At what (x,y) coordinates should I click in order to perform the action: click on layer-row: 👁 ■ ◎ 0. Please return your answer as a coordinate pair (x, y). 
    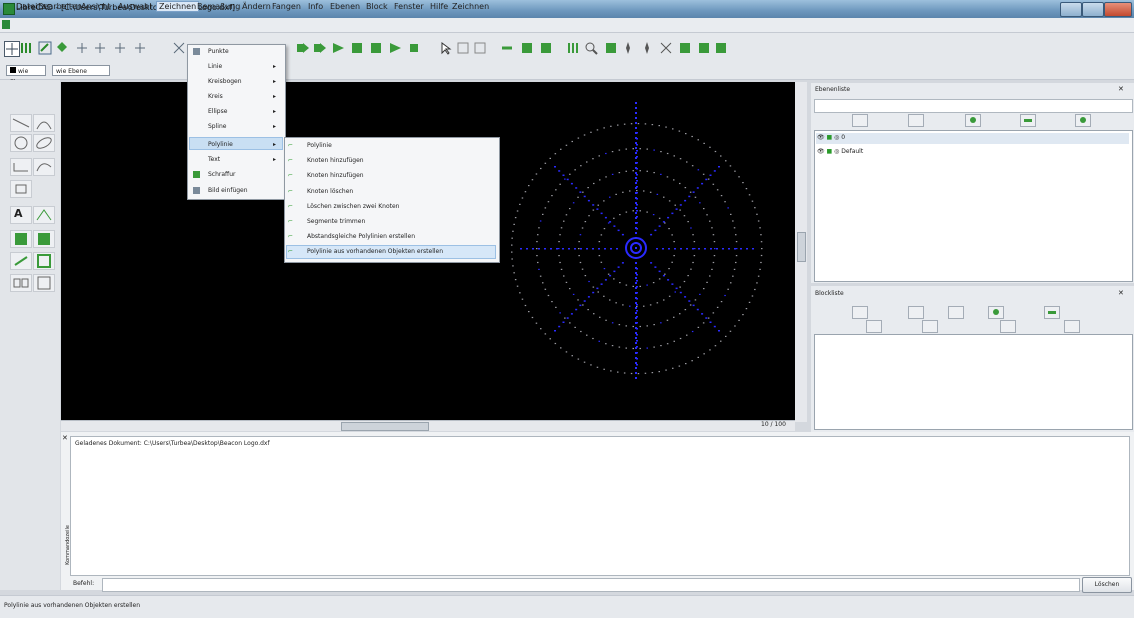
    Looking at the image, I should click on (831, 137).